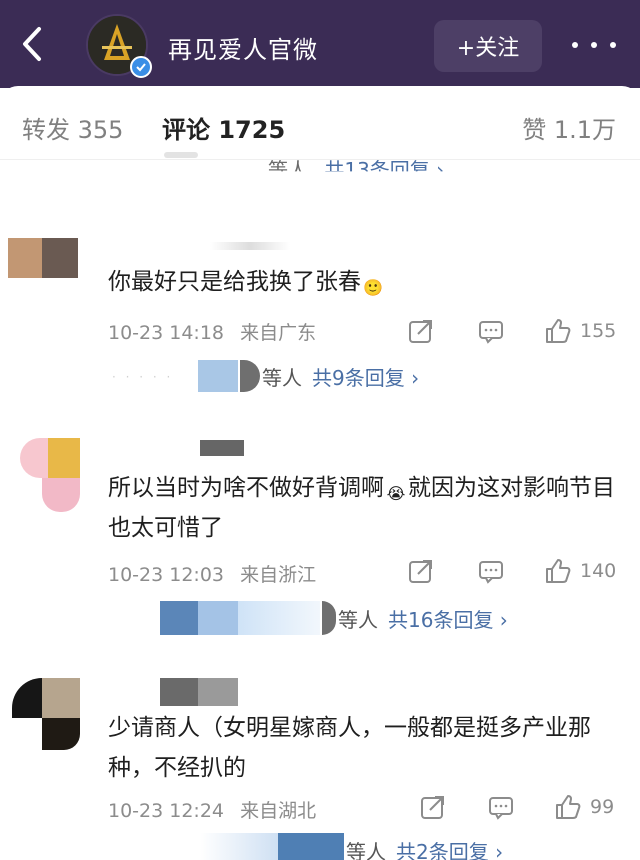  What do you see at coordinates (594, 45) in the screenshot?
I see `more-icon` at bounding box center [594, 45].